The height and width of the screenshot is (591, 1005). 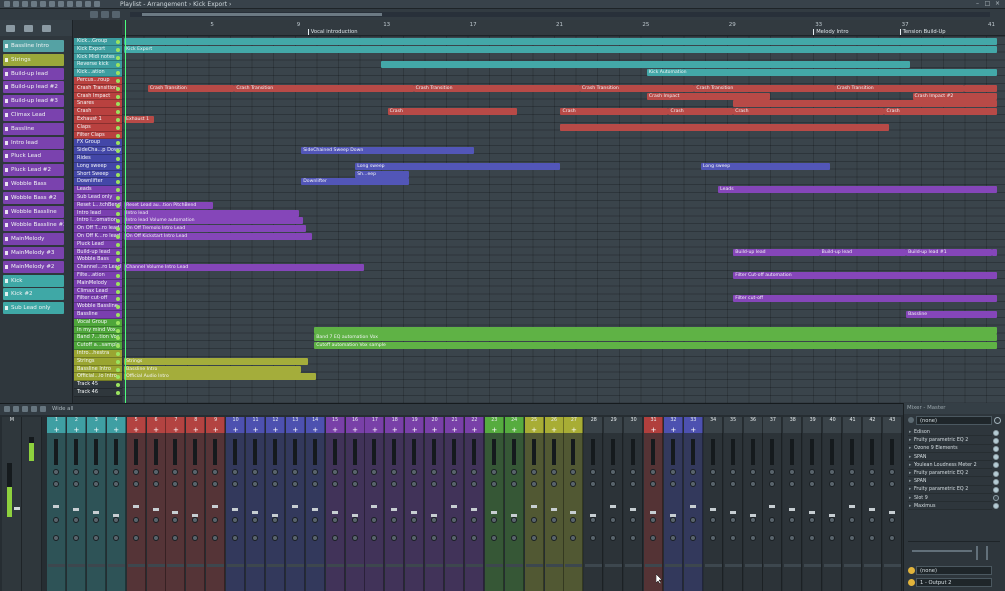 What do you see at coordinates (25, 4) in the screenshot?
I see `paint-icon` at bounding box center [25, 4].